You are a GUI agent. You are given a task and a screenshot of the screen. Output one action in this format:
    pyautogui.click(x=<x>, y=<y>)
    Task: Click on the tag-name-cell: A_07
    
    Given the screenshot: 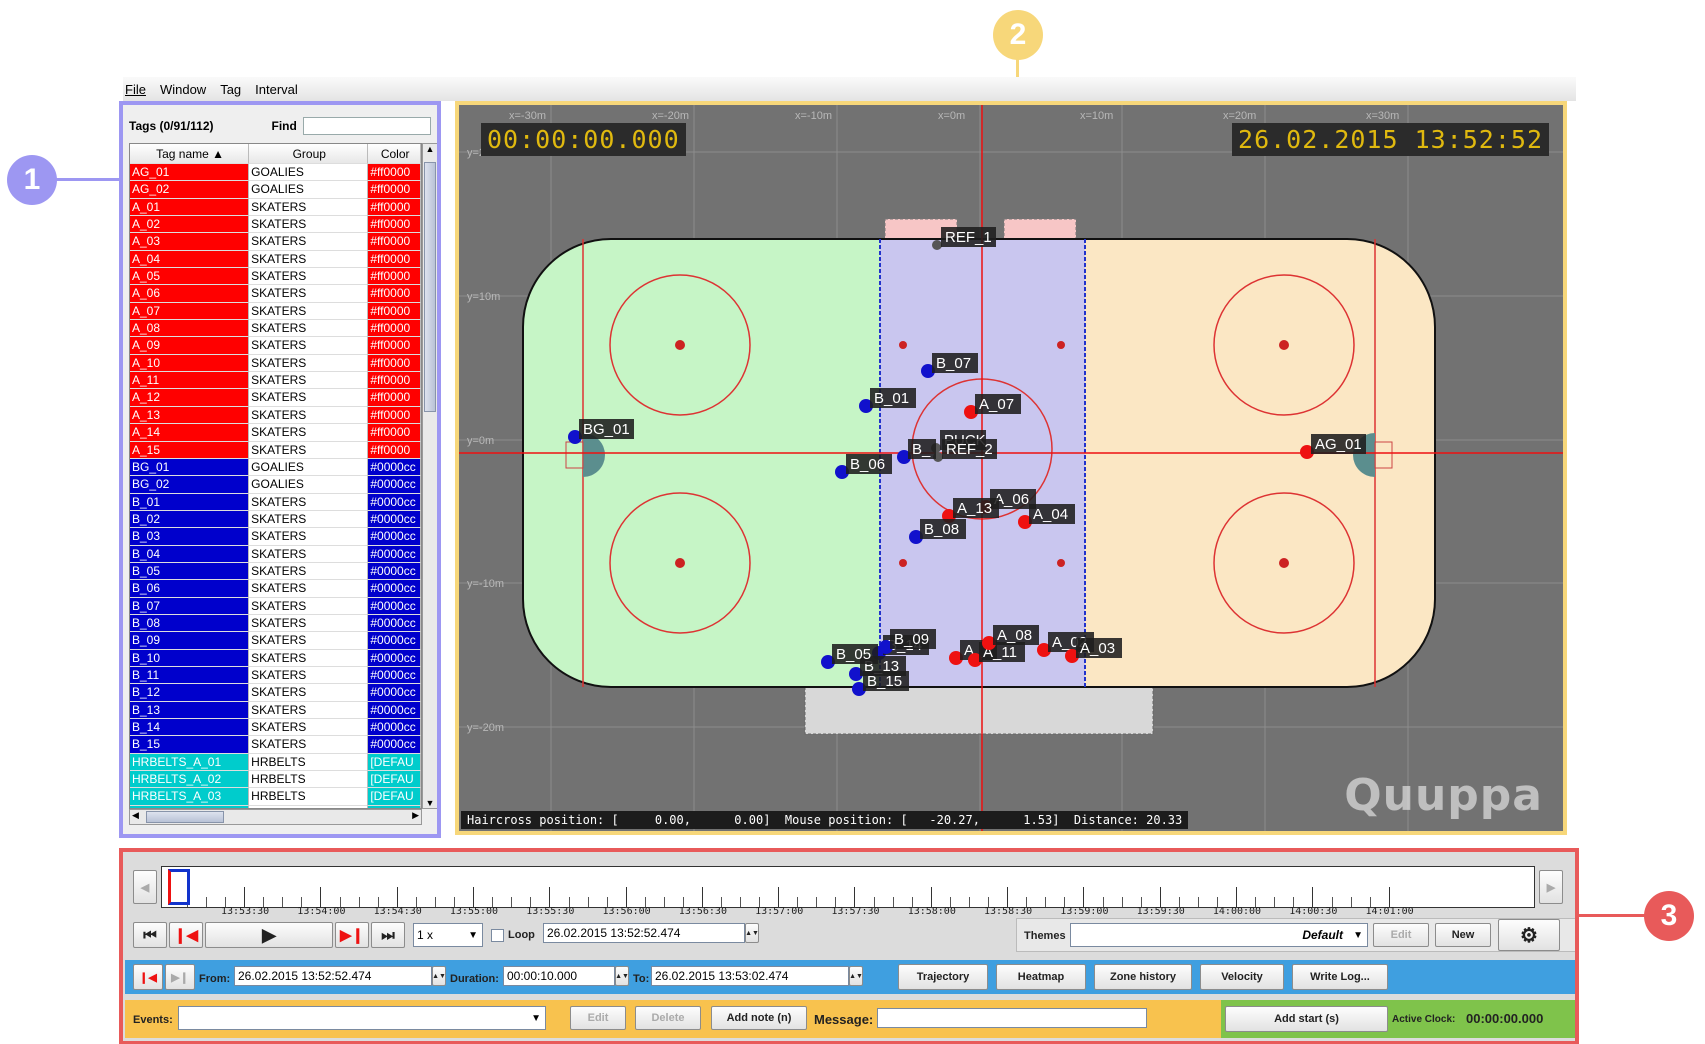 What is the action you would take?
    pyautogui.click(x=190, y=311)
    